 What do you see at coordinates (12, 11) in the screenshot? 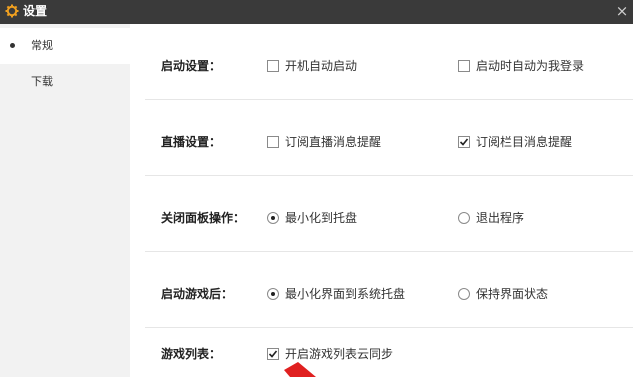
I see `gear-icon` at bounding box center [12, 11].